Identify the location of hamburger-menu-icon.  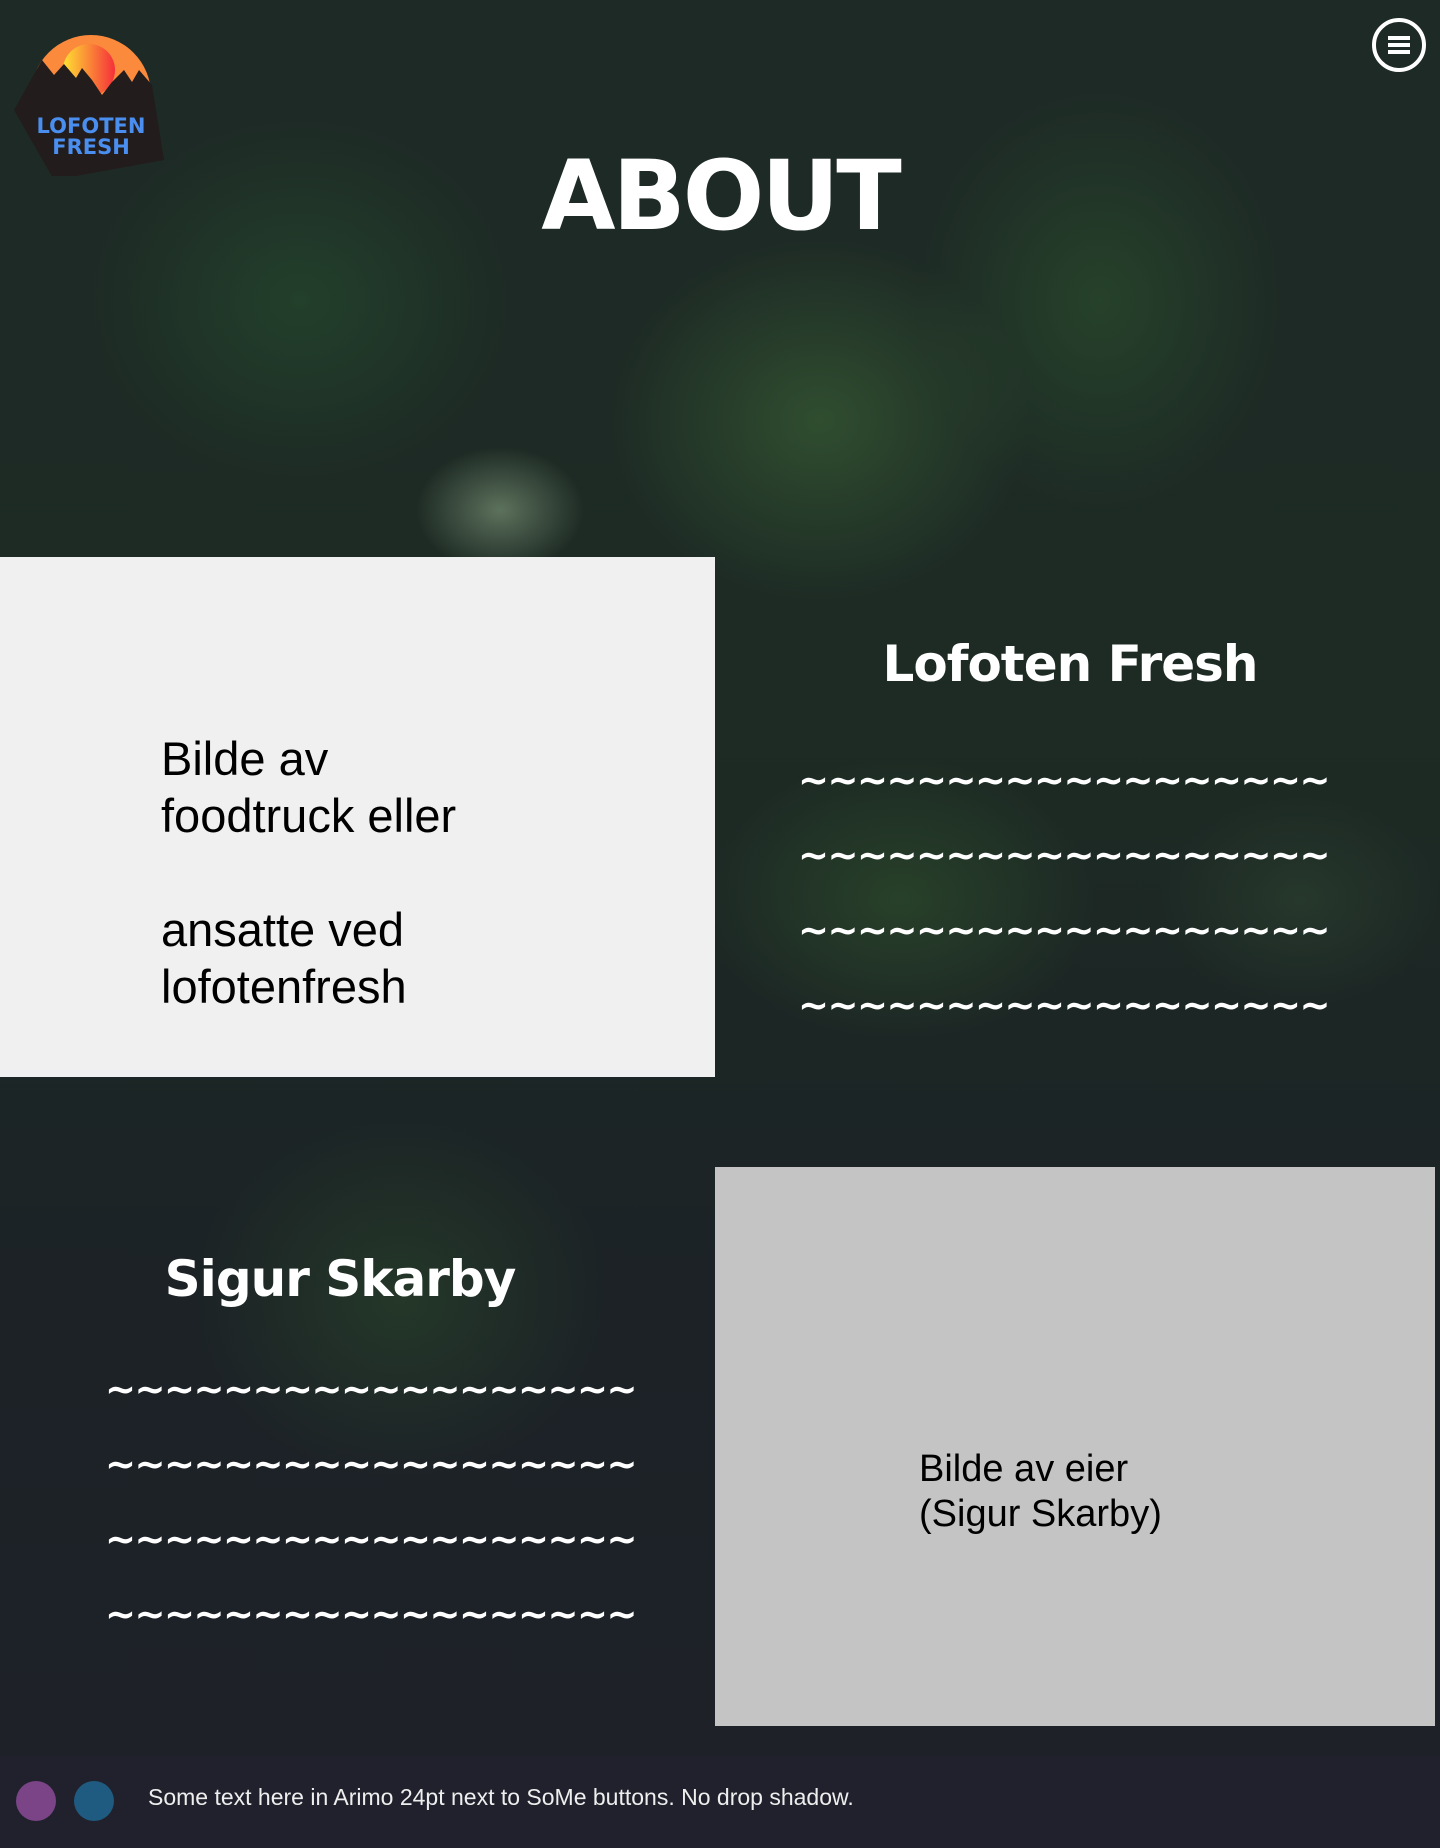
(1399, 45).